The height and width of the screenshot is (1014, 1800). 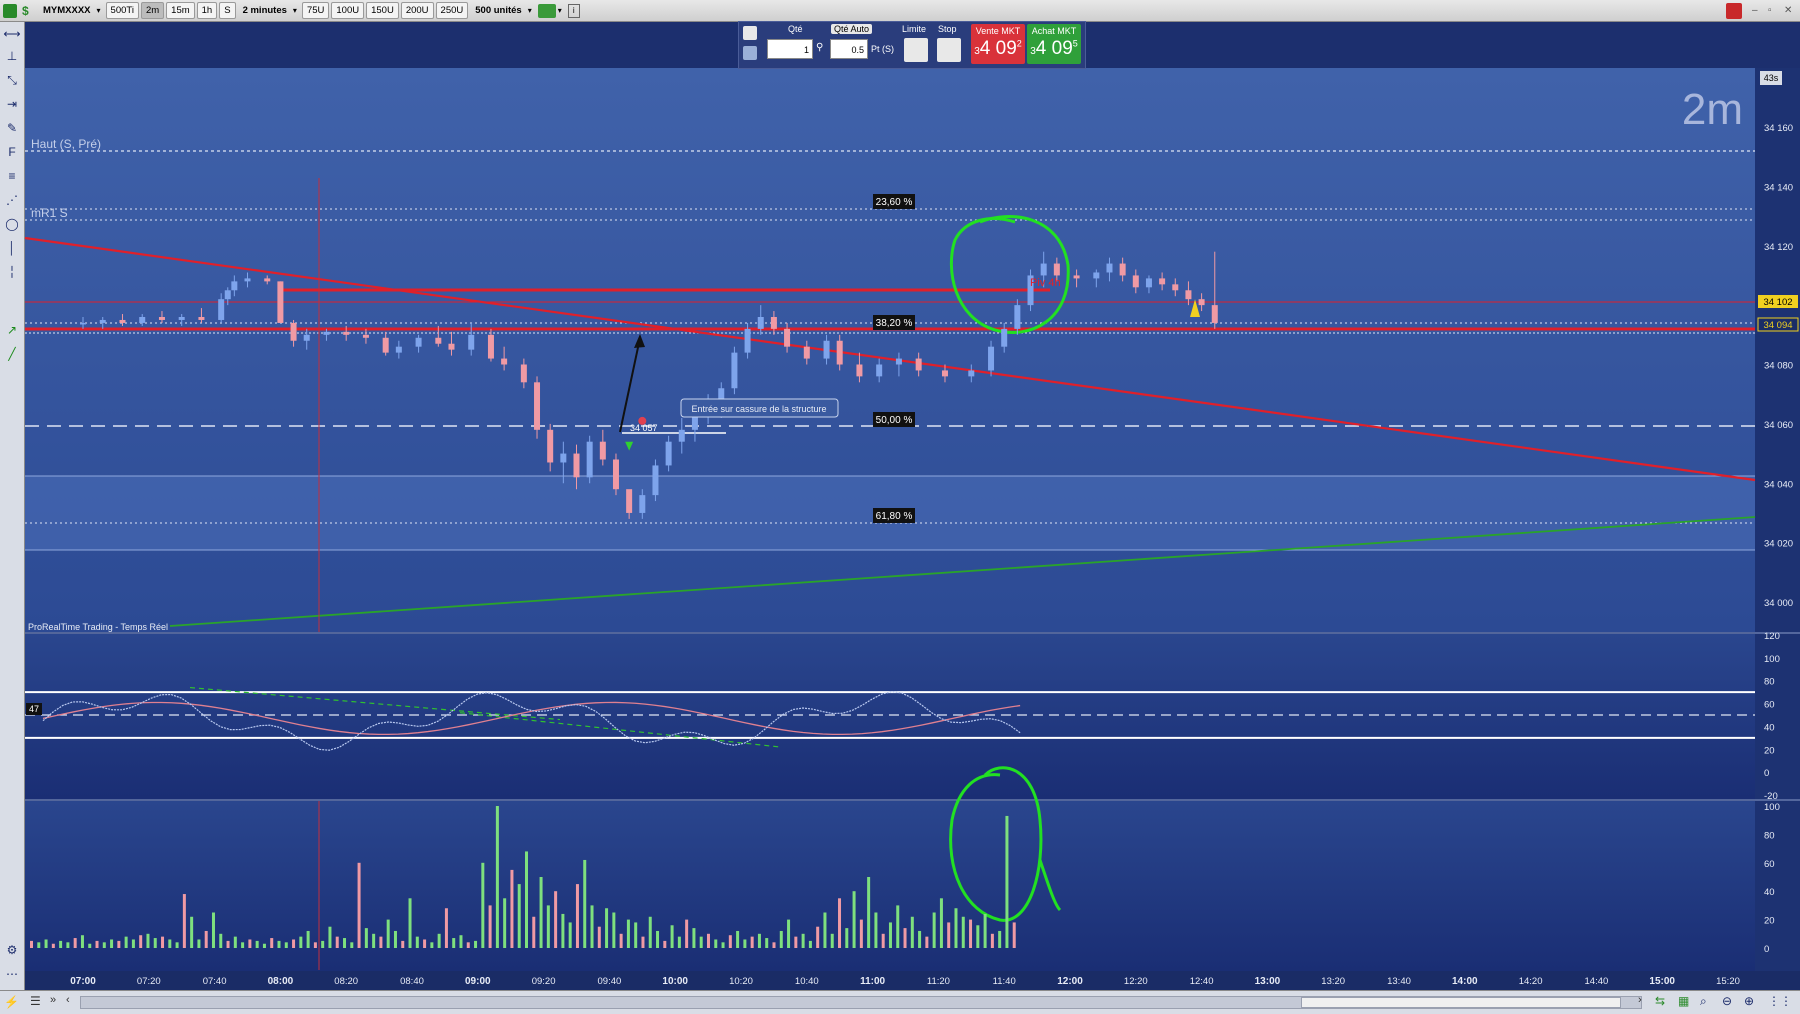 What do you see at coordinates (849, 49) in the screenshot?
I see `points-input: 0.5` at bounding box center [849, 49].